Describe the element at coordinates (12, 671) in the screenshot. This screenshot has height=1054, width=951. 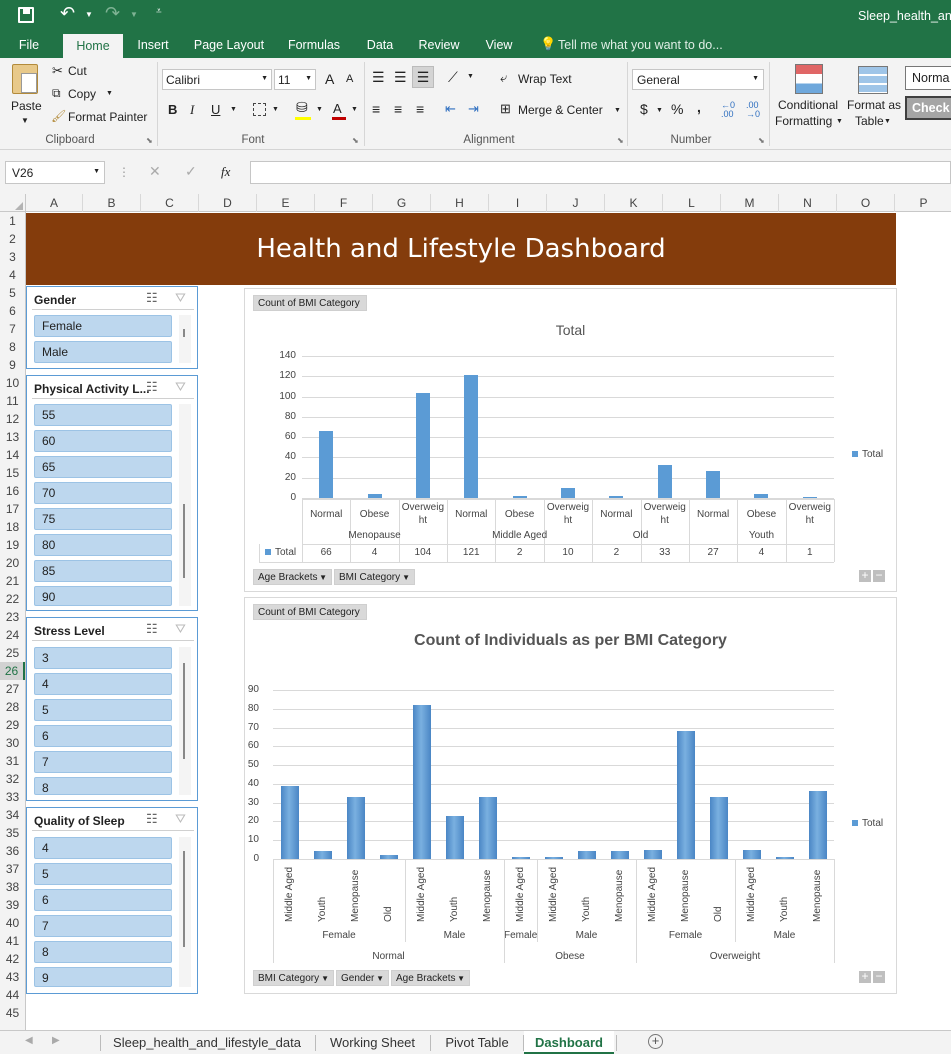
I see `row-header-26: 26` at that location.